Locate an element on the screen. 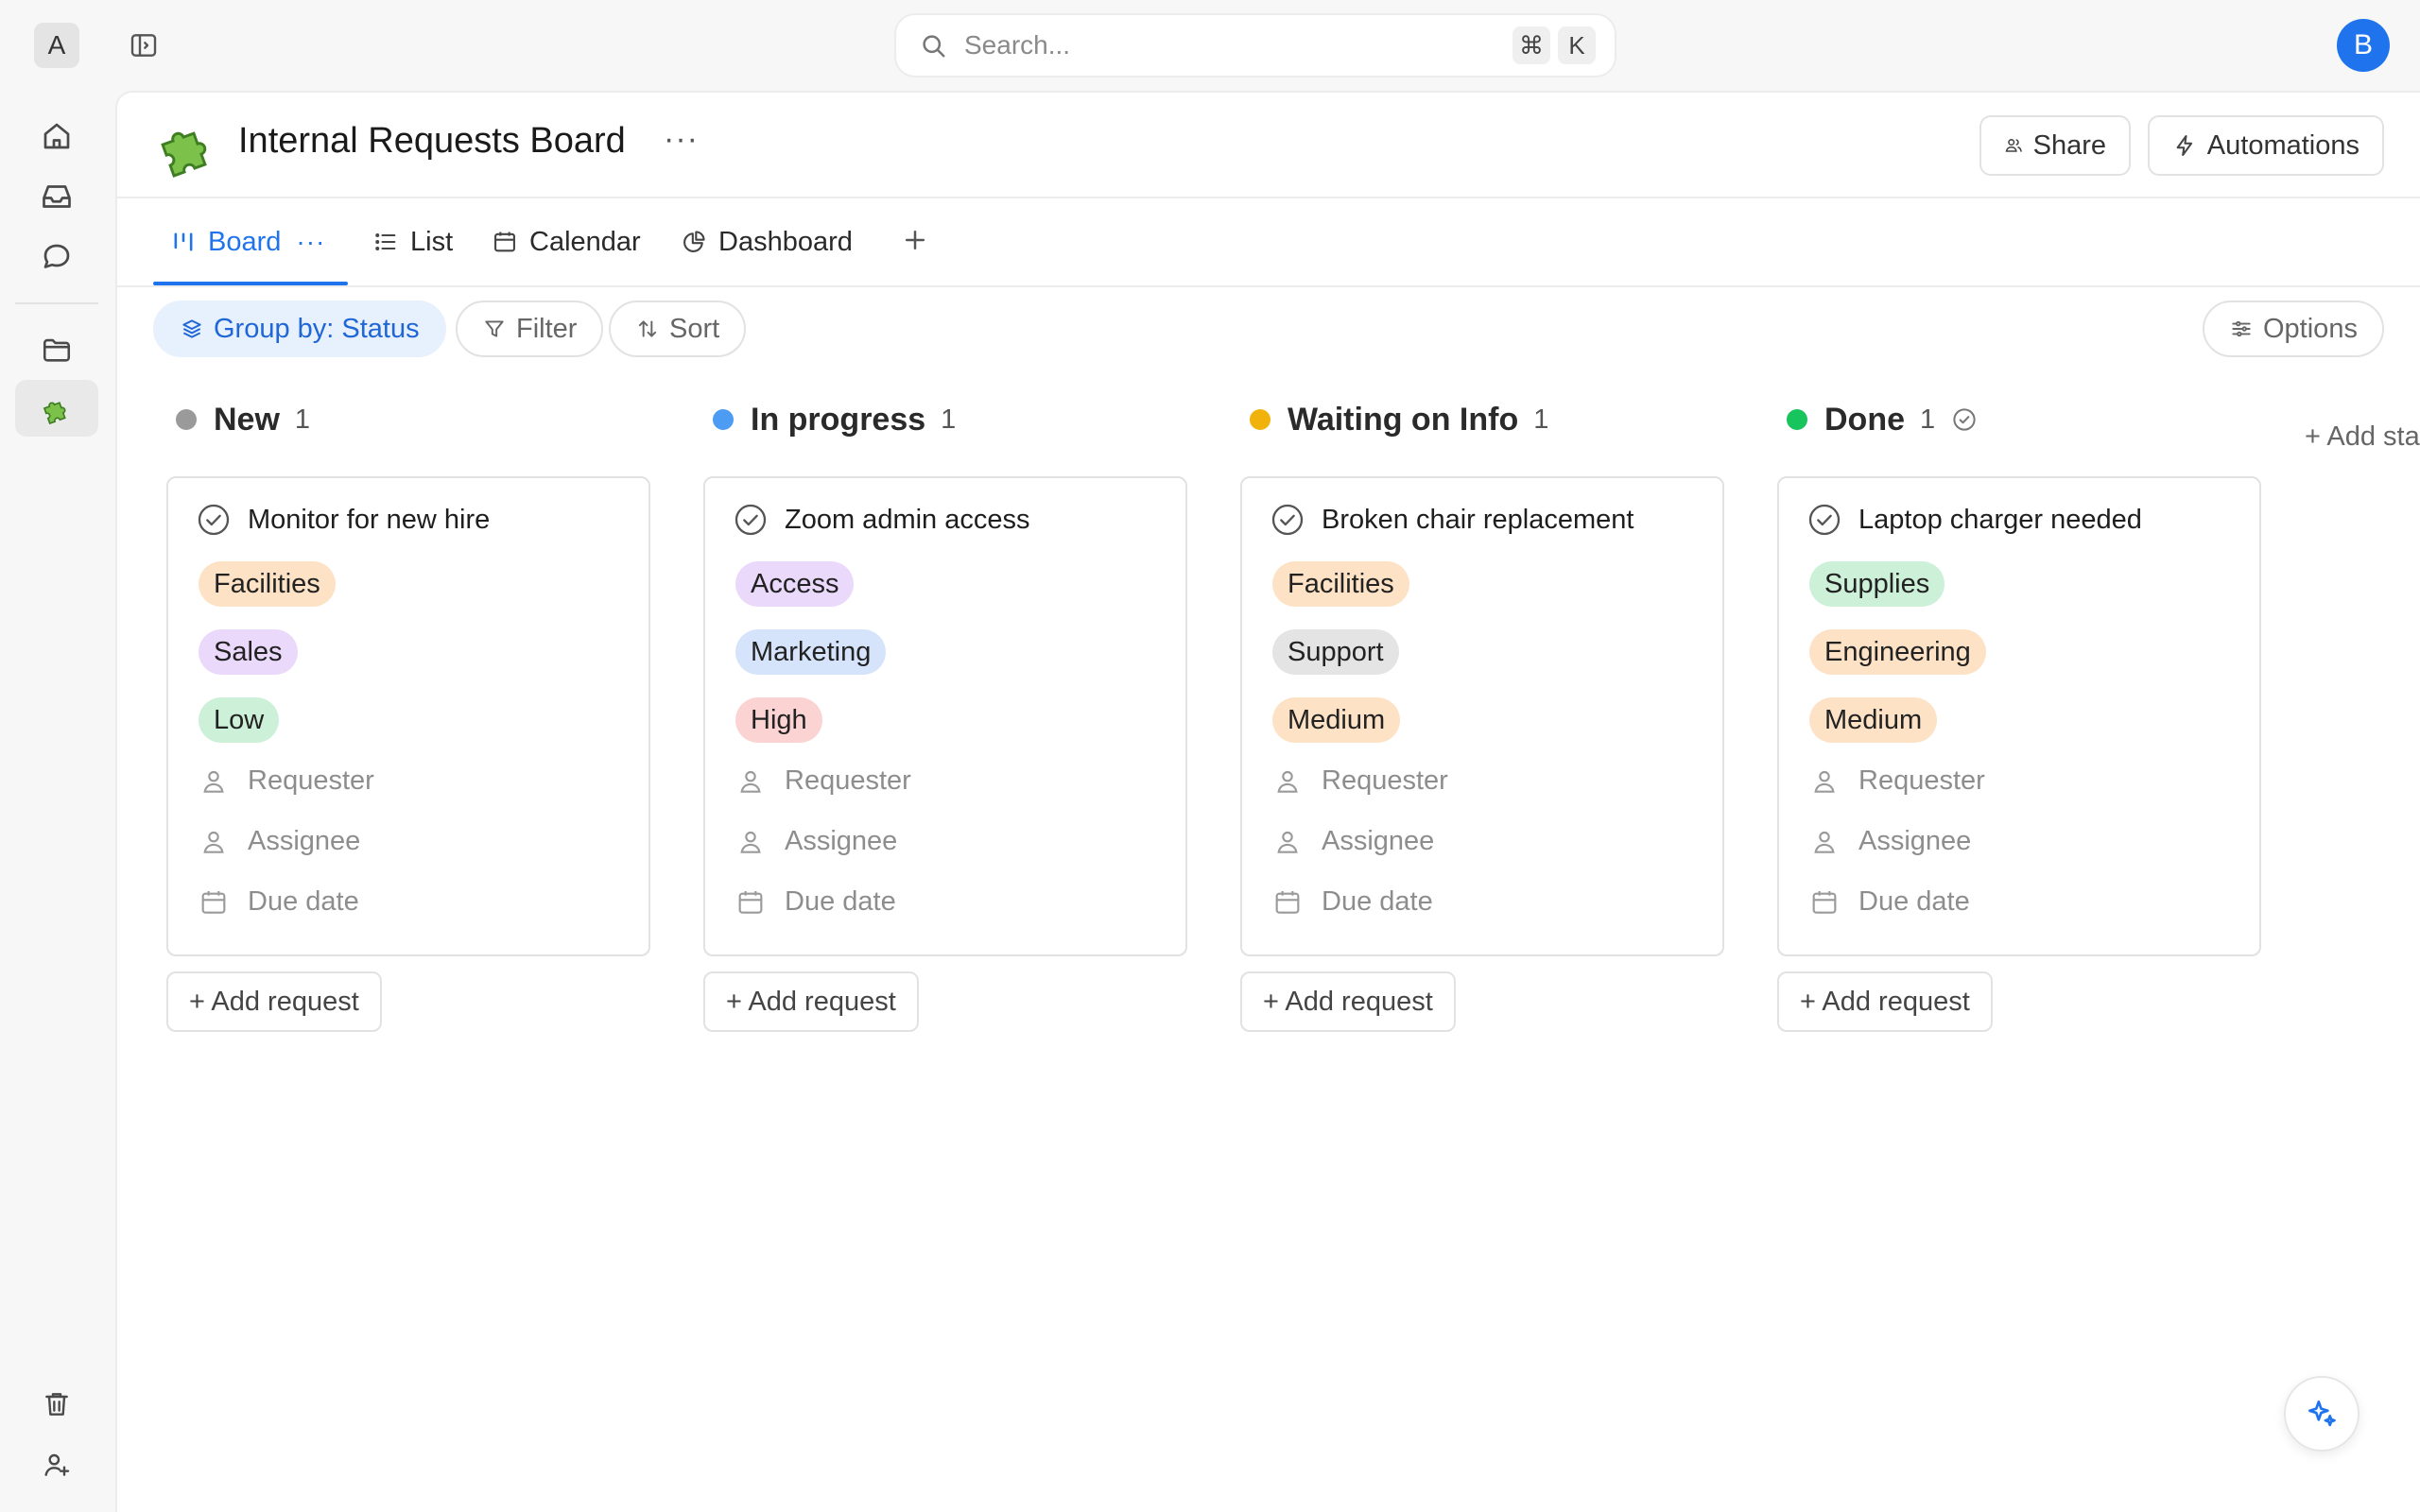 This screenshot has width=2420, height=1512. search-bar: Search... ⌘ K is located at coordinates (1255, 45).